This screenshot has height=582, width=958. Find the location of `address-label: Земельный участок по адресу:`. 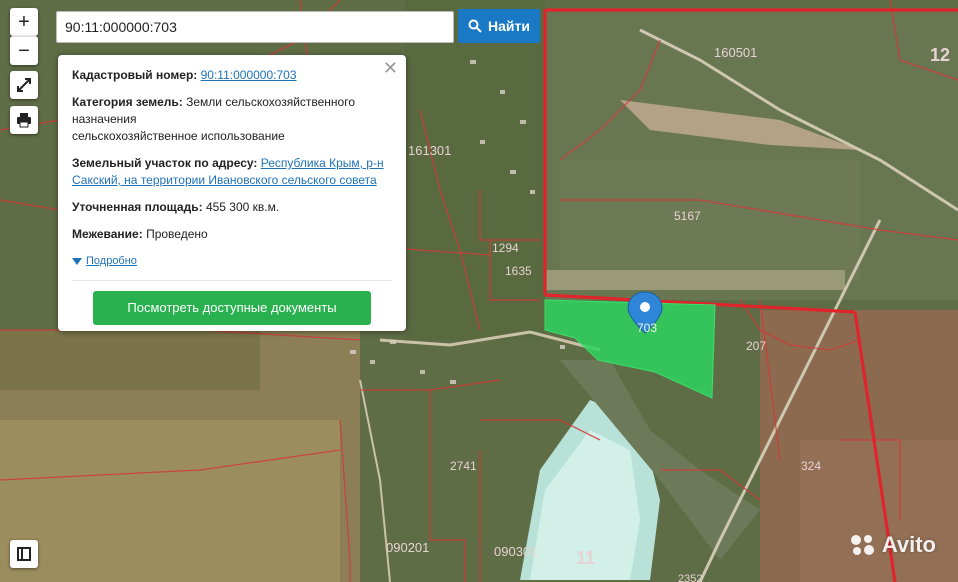

address-label: Земельный участок по адресу: is located at coordinates (165, 163).